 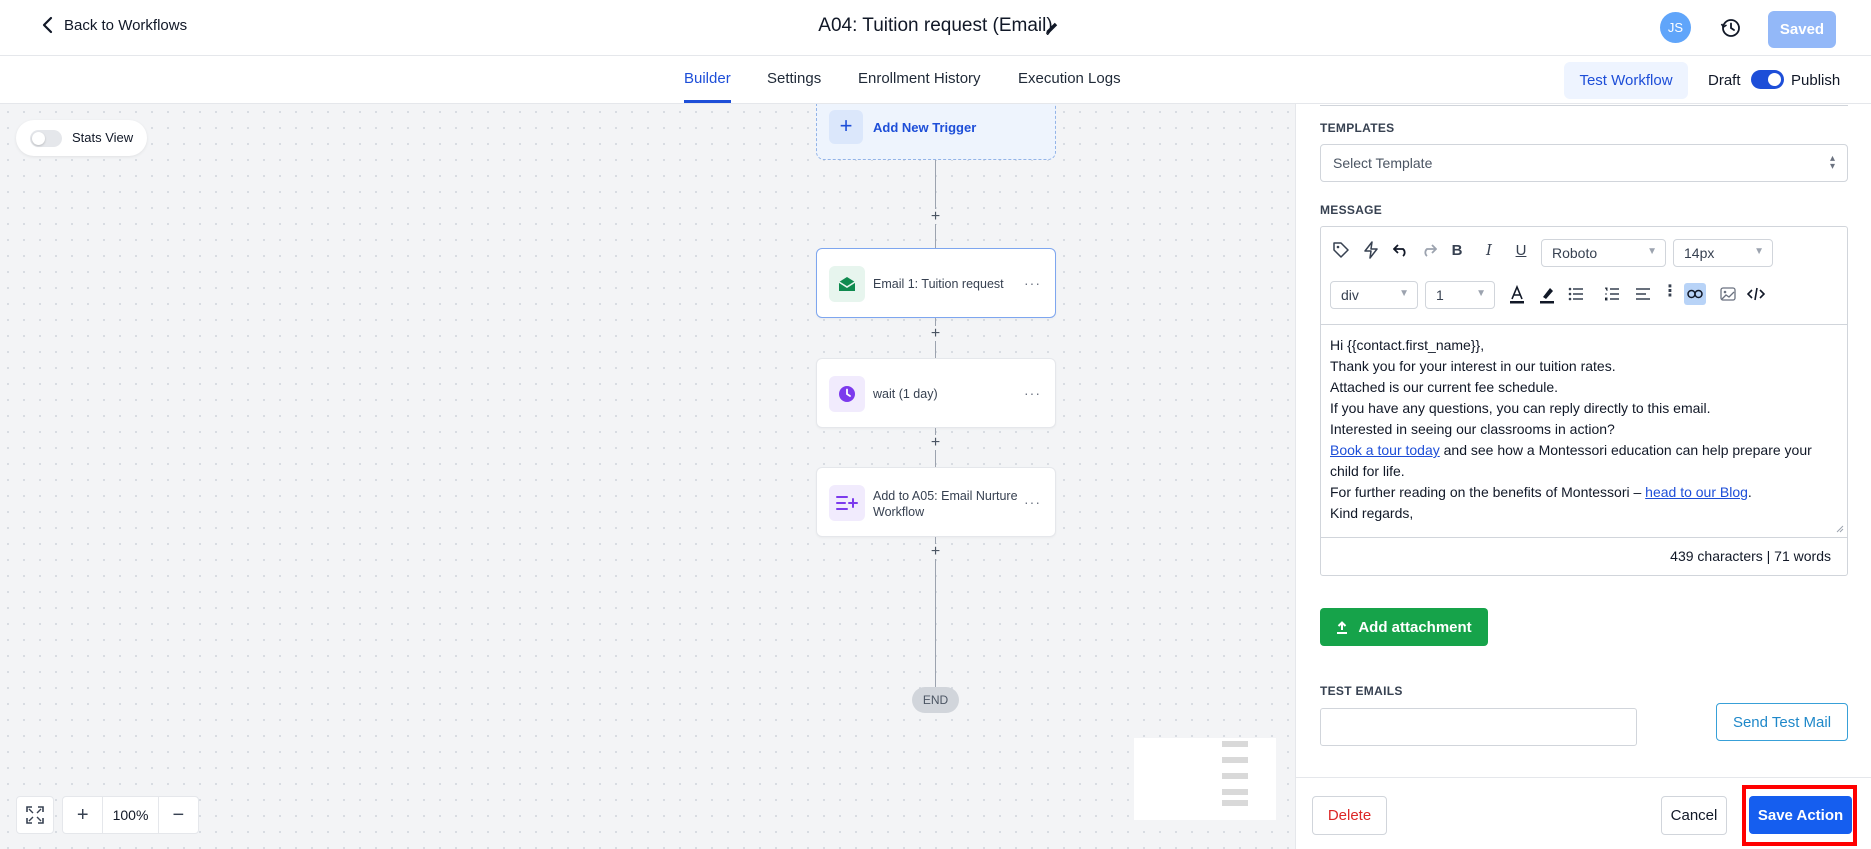 What do you see at coordinates (1415, 627) in the screenshot?
I see `add-attachment-label: Add attachment` at bounding box center [1415, 627].